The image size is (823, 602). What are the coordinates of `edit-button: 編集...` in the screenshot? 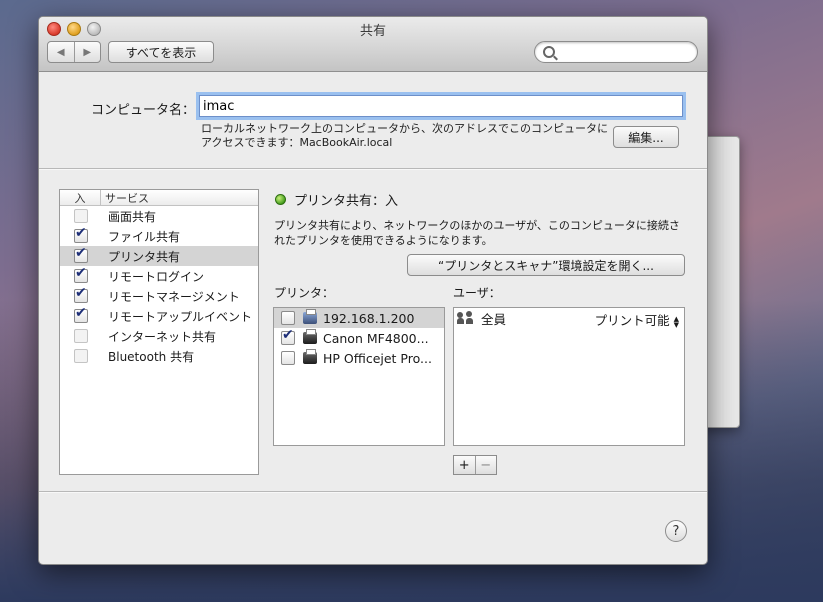 It's located at (646, 137).